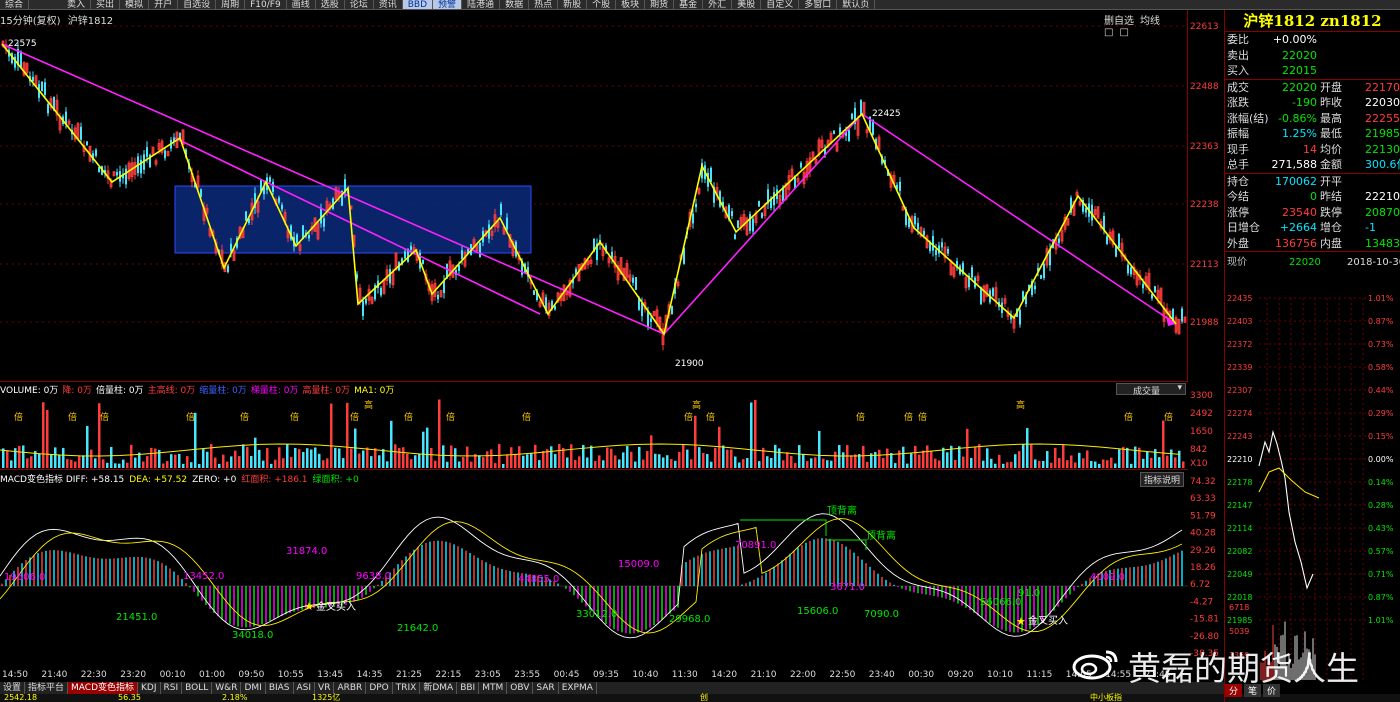 The width and height of the screenshot is (1400, 702). Describe the element at coordinates (418, 4) in the screenshot. I see `topbar-item: BBD` at that location.